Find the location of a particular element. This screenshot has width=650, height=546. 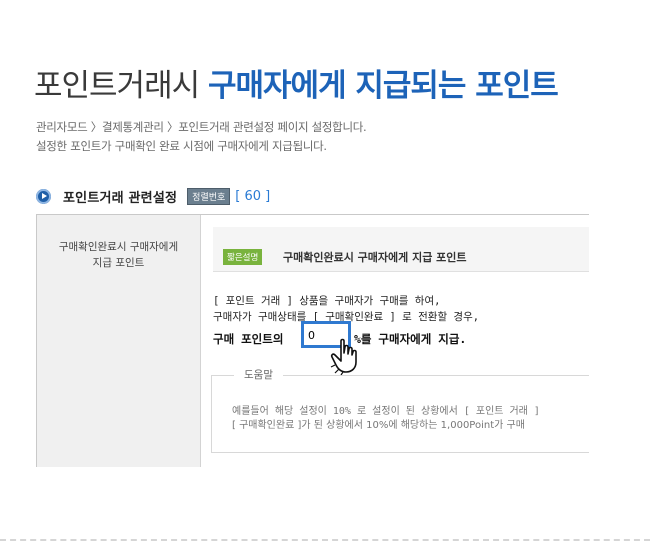

explanation-line3-prefix: 구매 포인트의 is located at coordinates (248, 339).